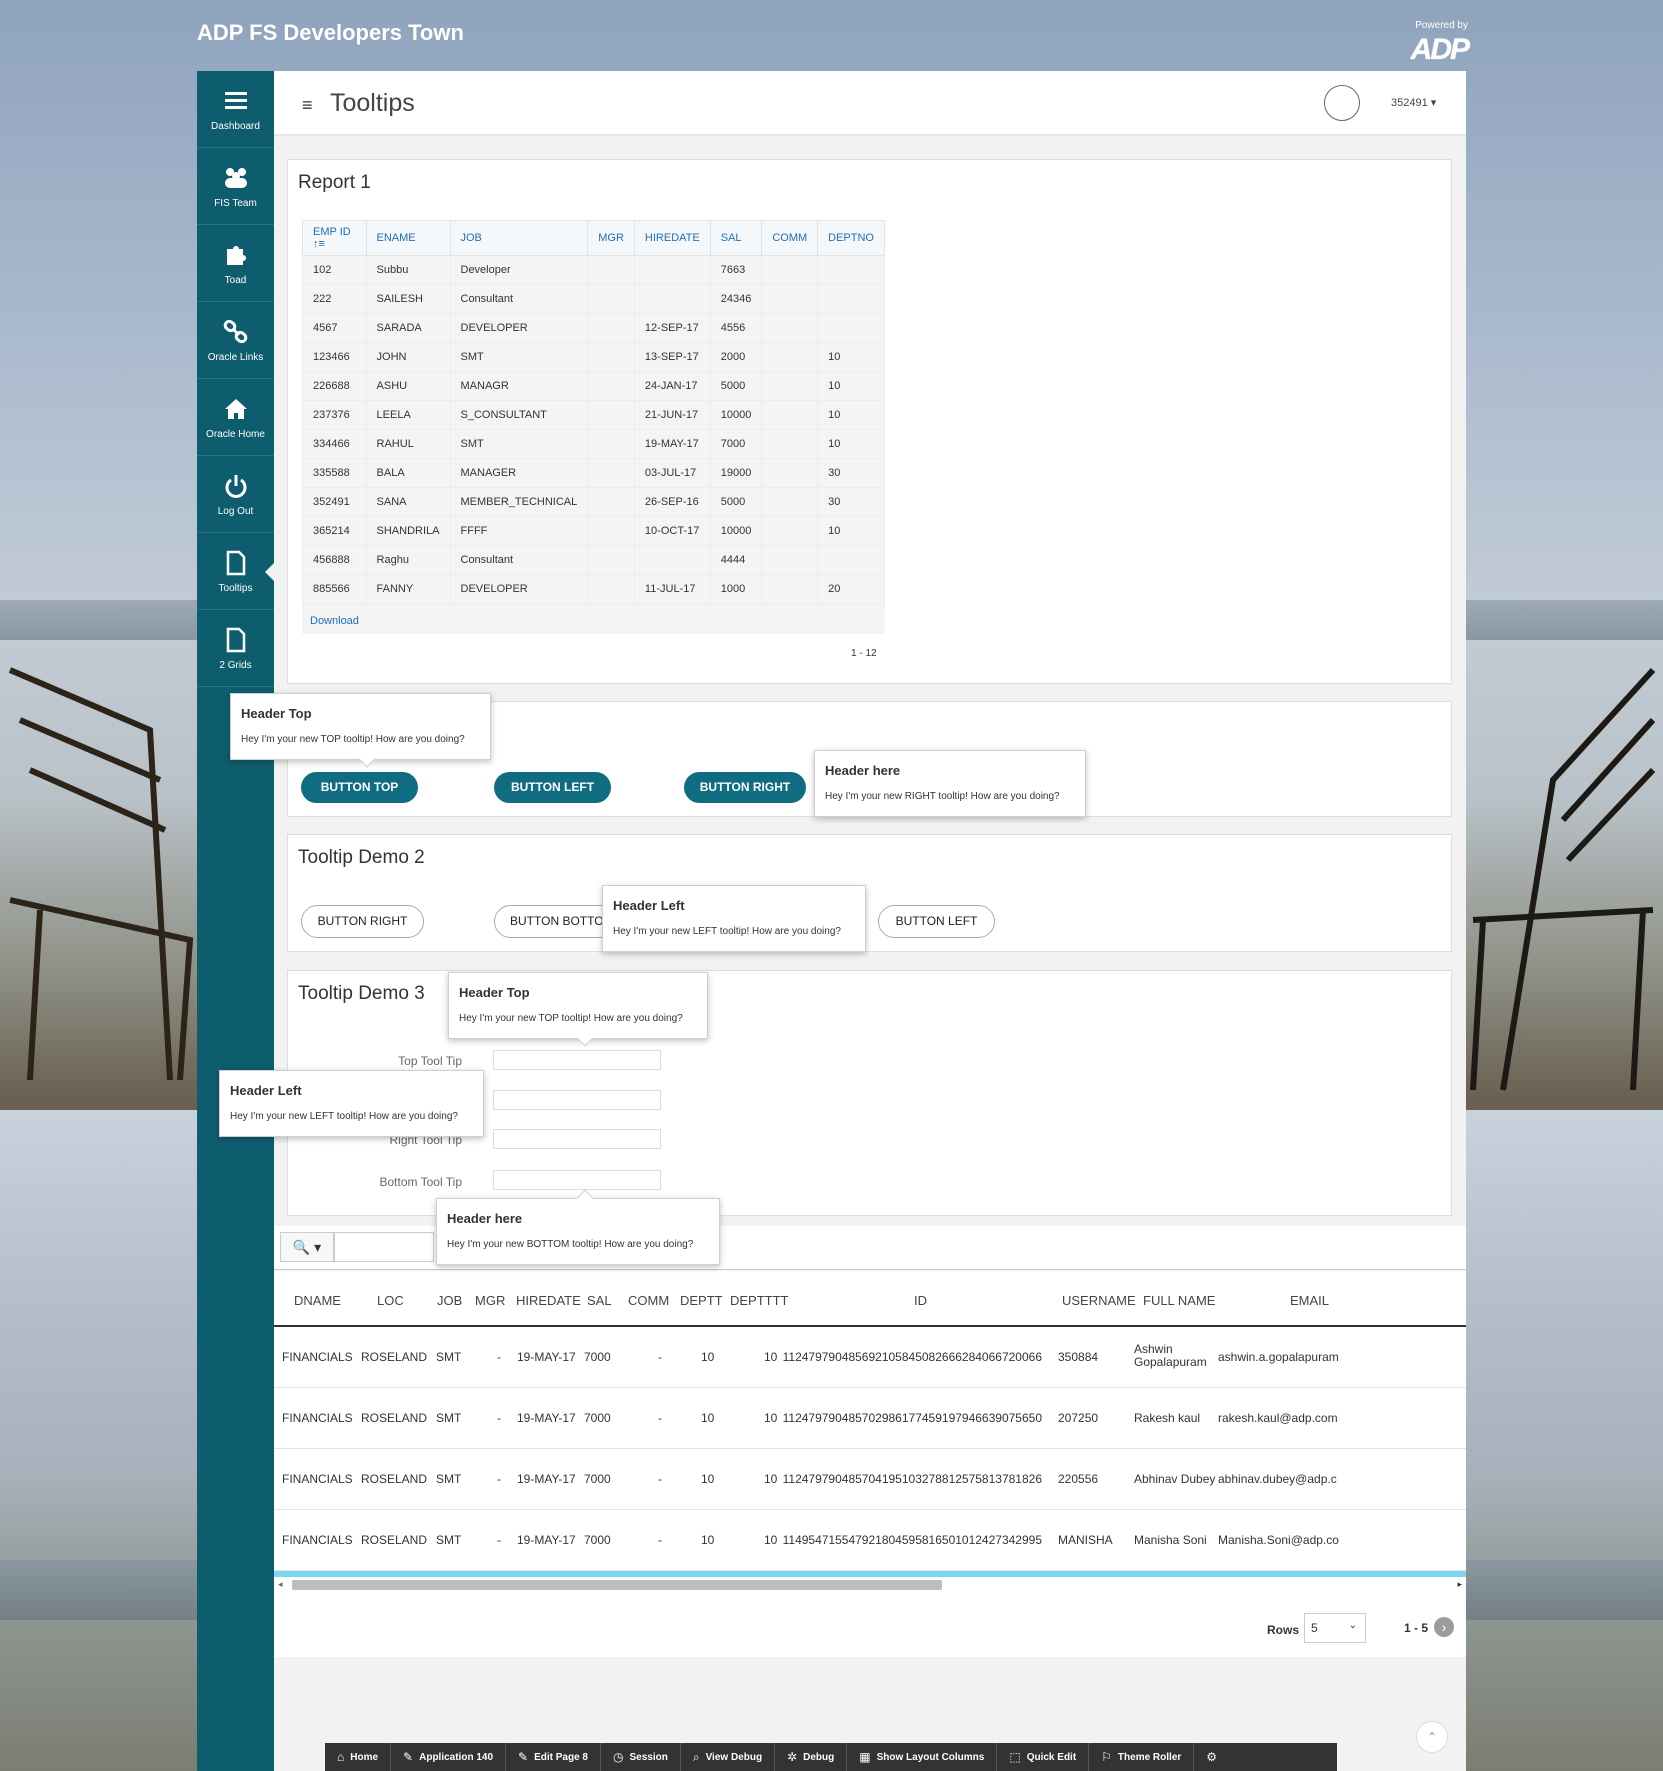 This screenshot has height=1771, width=1663. What do you see at coordinates (701, 1300) in the screenshot?
I see `grid-column-header: DEPTT` at bounding box center [701, 1300].